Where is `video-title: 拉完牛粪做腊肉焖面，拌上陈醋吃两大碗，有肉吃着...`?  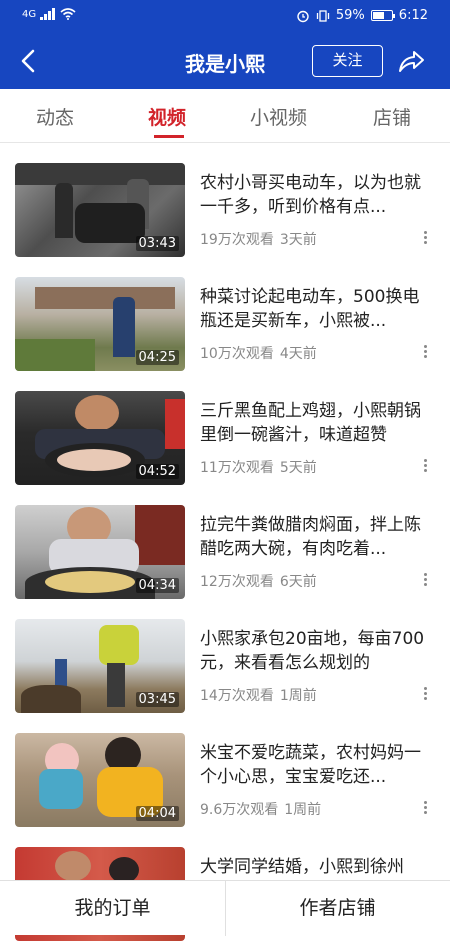
video-title: 拉完牛粪做腊肉焖面，拌上陈醋吃两大碗，有肉吃着... is located at coordinates (316, 537).